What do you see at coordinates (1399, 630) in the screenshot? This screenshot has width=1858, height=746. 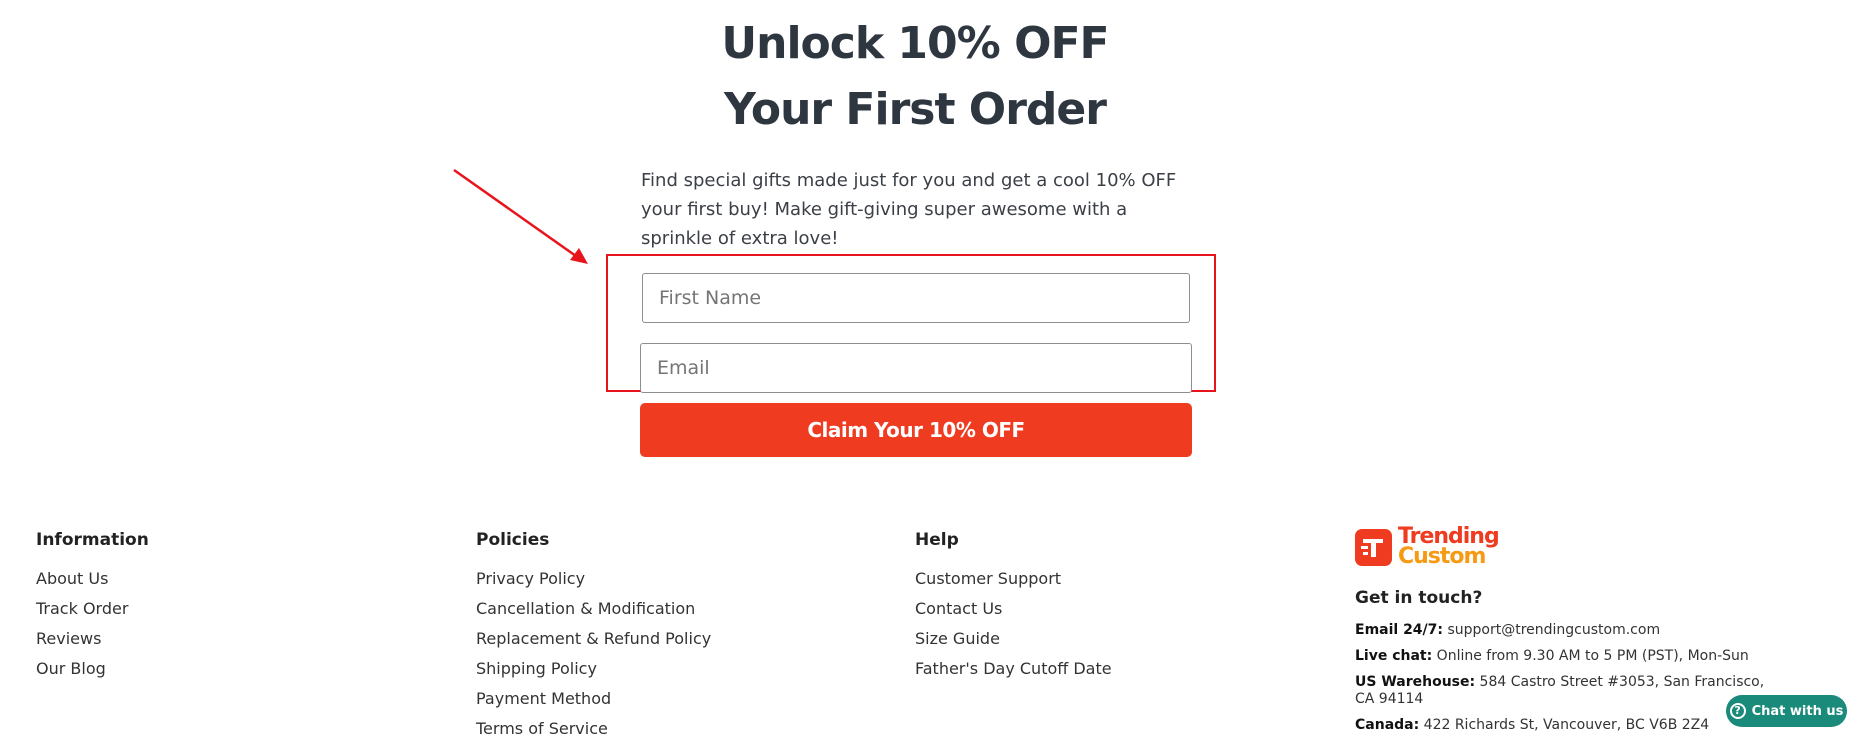 I see `contact-email-label: Email 24/7:` at bounding box center [1399, 630].